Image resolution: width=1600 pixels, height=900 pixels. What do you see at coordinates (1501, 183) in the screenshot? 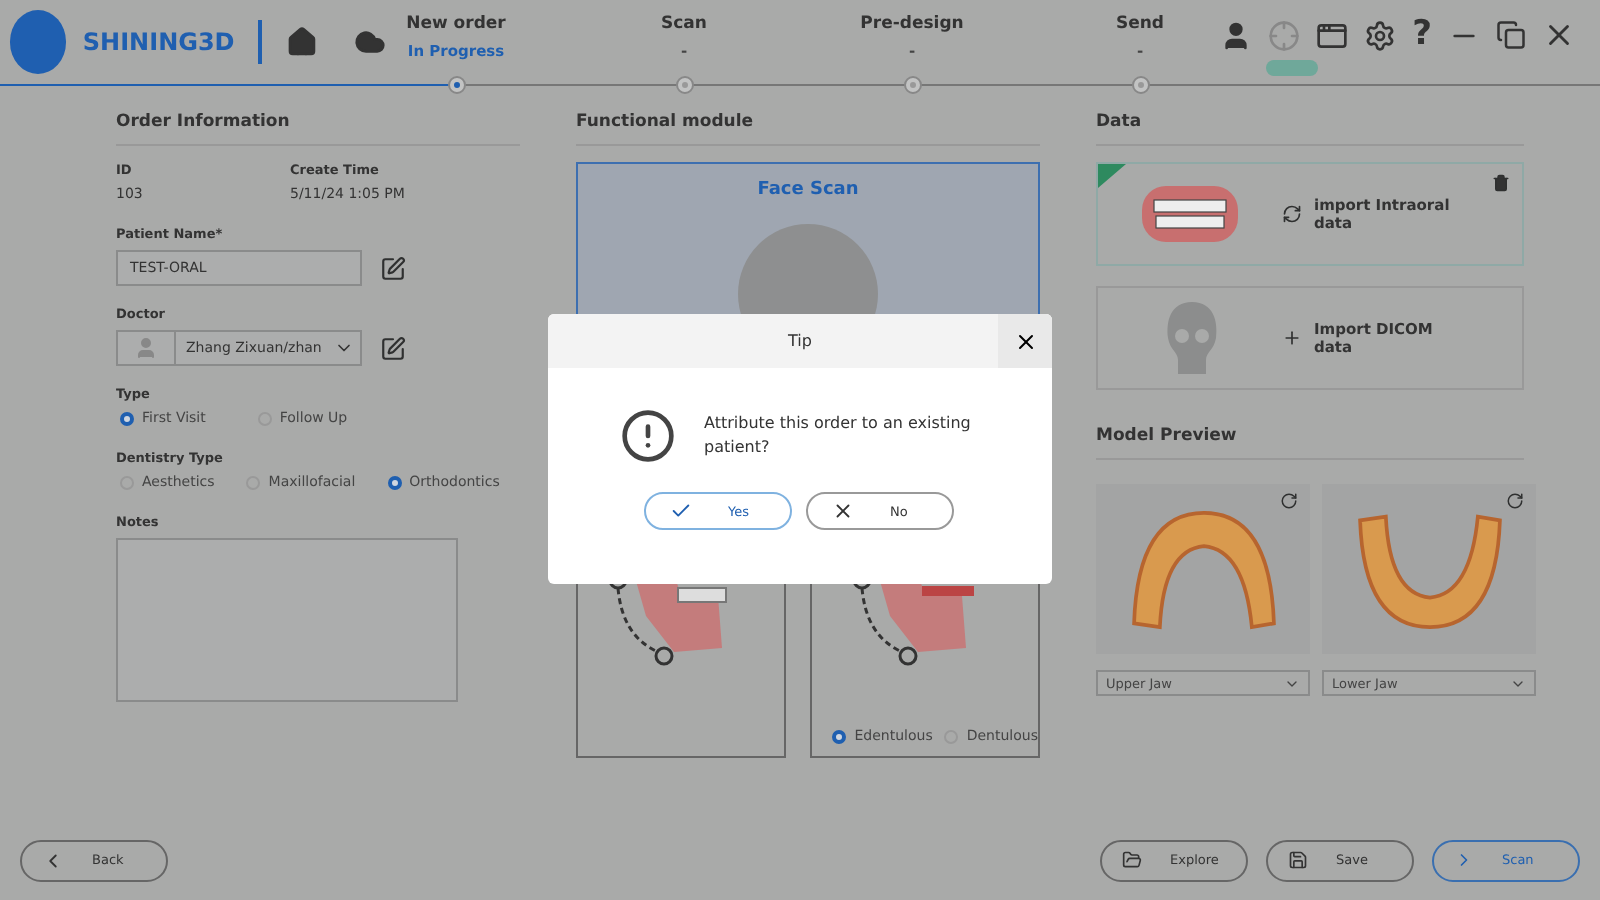
I see `trash-icon` at bounding box center [1501, 183].